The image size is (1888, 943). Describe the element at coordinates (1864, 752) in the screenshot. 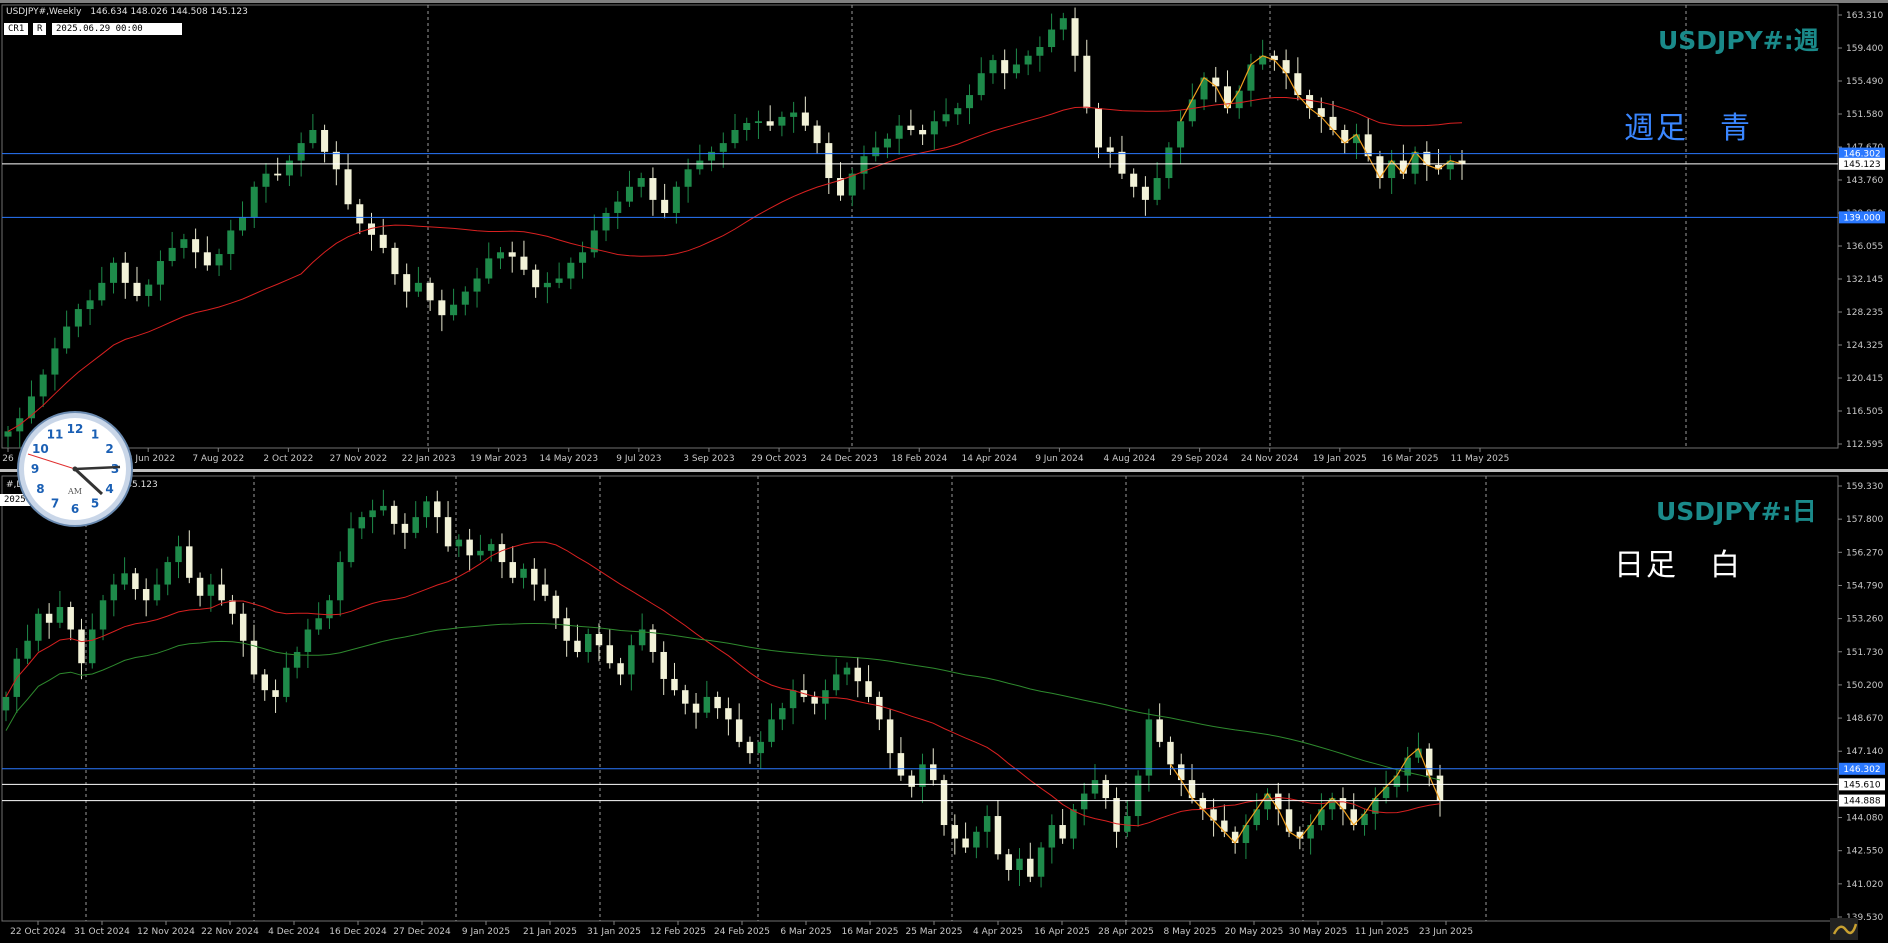

I see `price-tick-label: 147.140` at that location.